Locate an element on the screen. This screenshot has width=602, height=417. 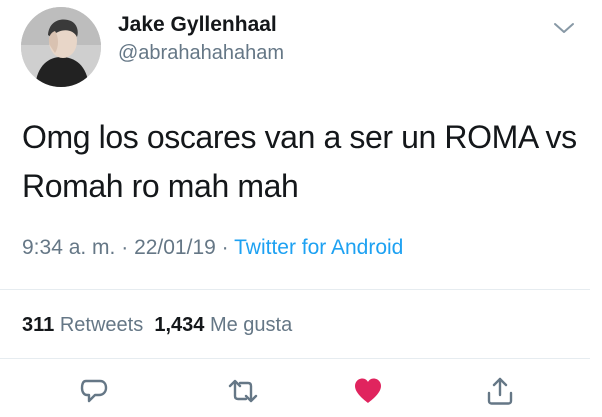
heart-icon is located at coordinates (368, 390).